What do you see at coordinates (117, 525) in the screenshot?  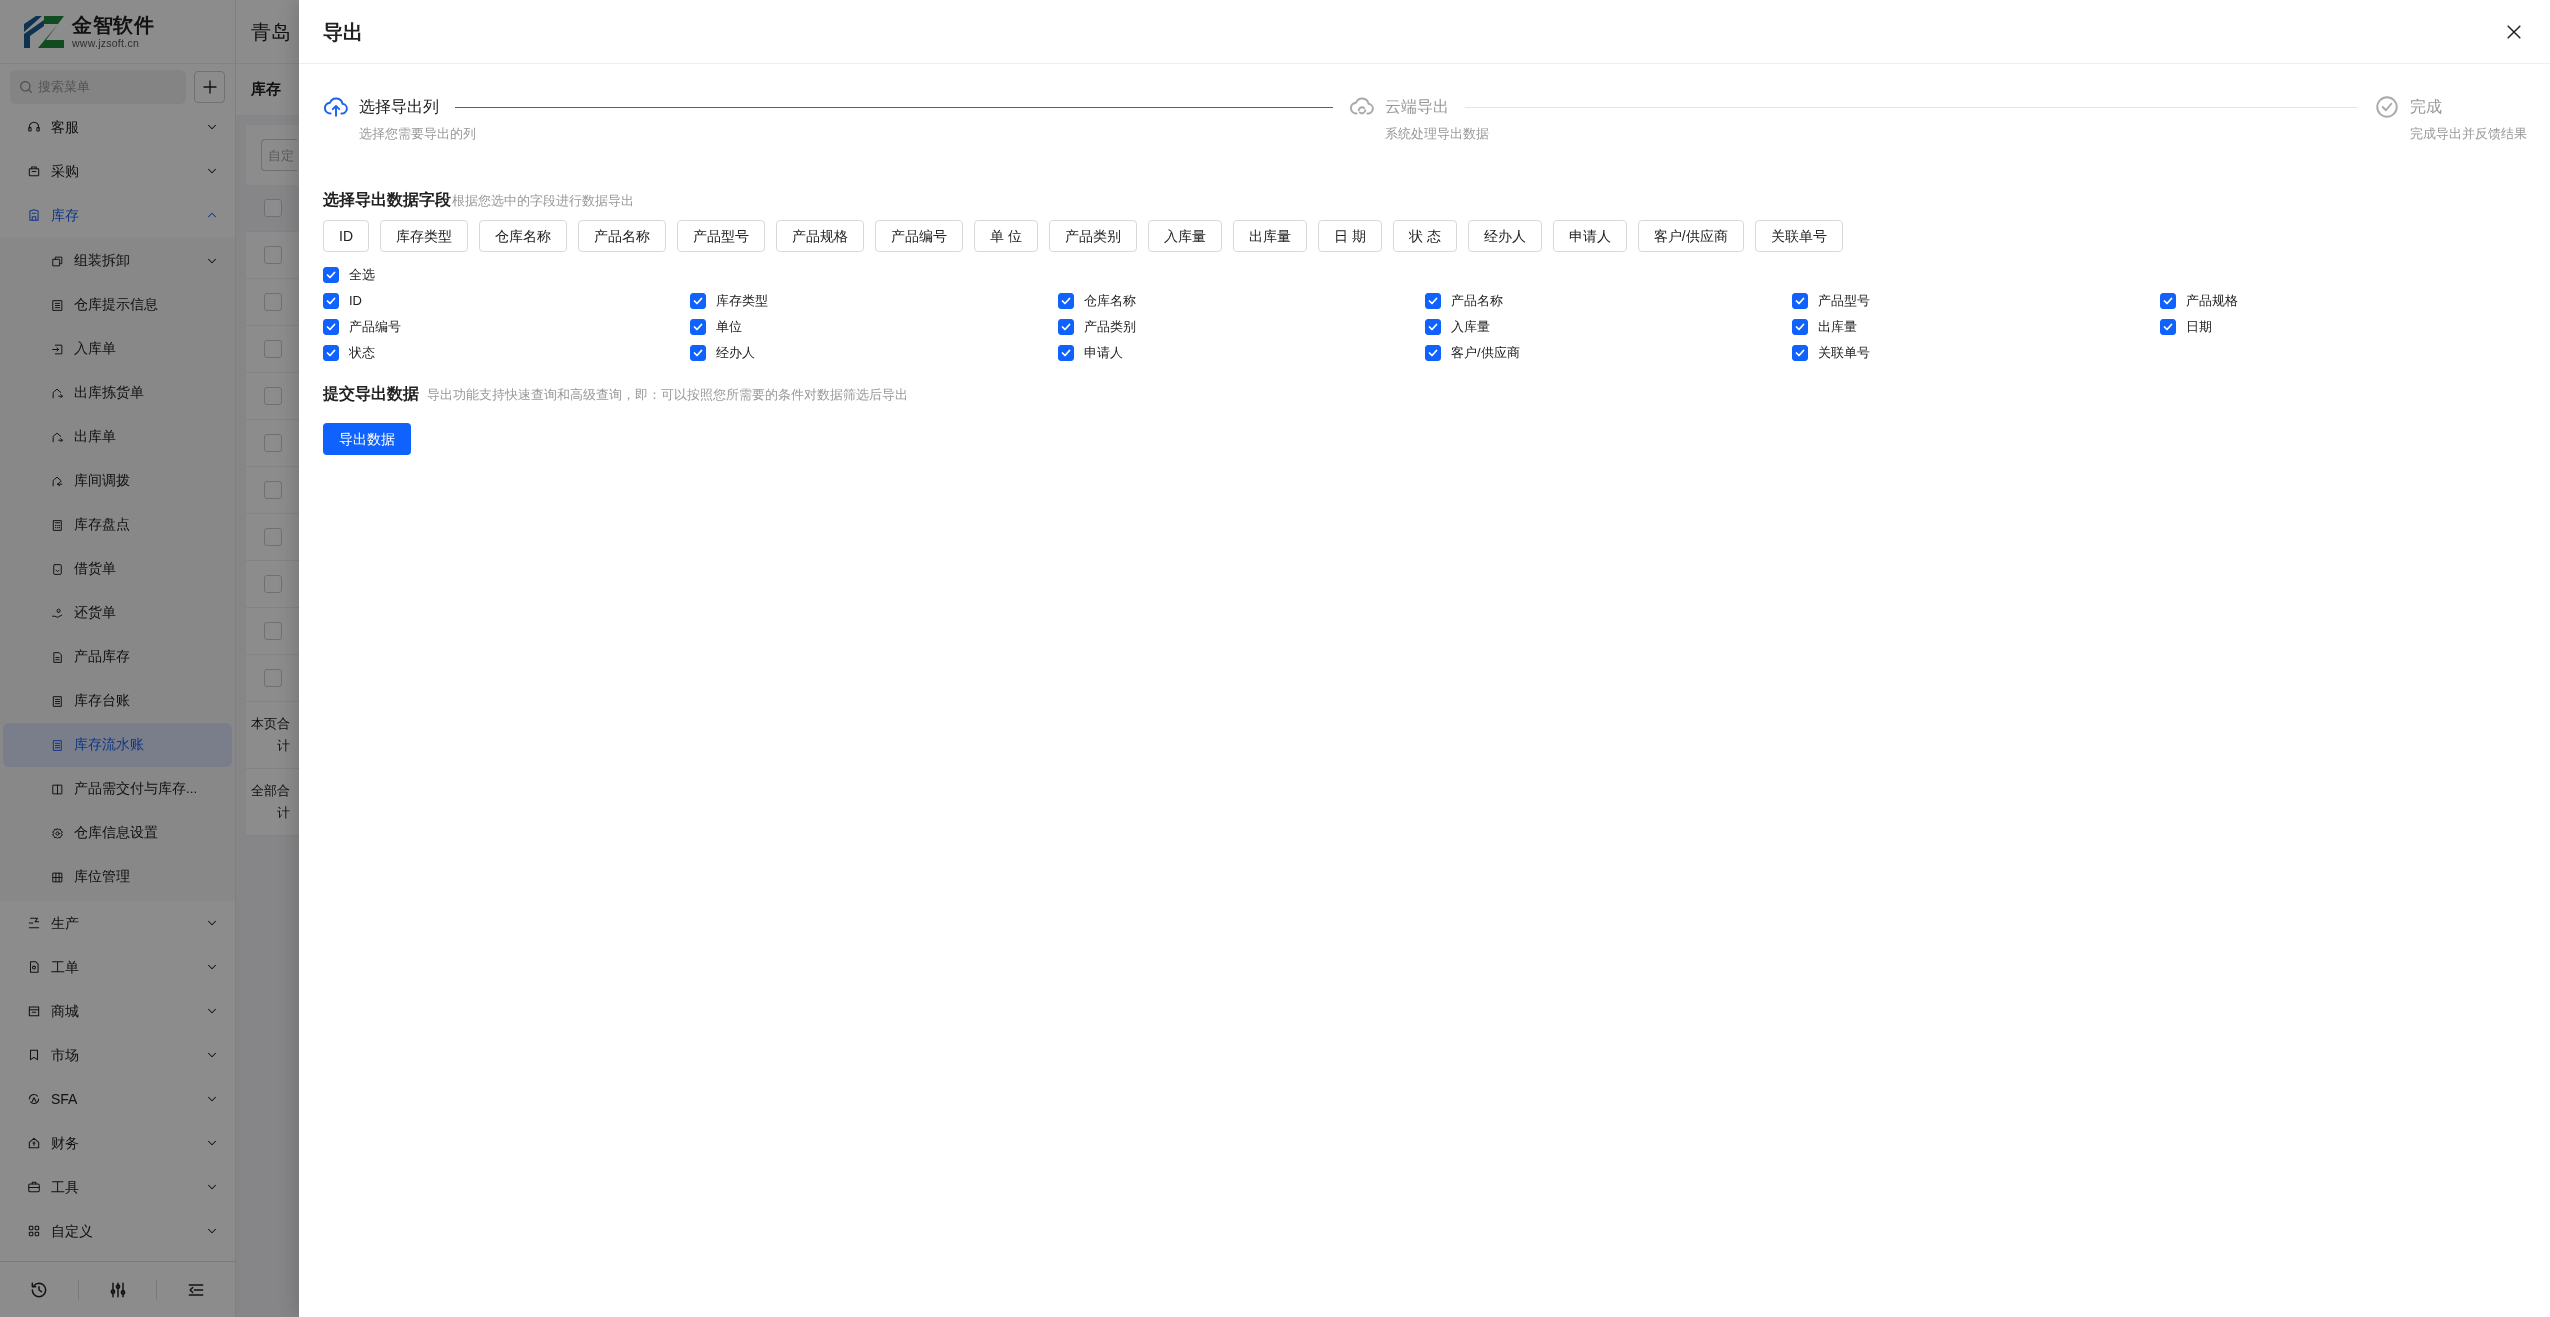 I see `submenu-item: 库存盘点` at bounding box center [117, 525].